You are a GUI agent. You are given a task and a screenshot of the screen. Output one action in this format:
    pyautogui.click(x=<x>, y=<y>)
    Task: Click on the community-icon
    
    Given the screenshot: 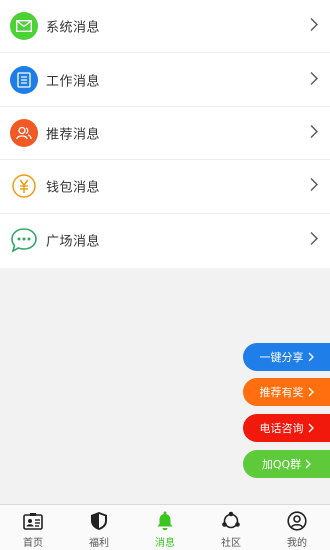 What is the action you would take?
    pyautogui.click(x=231, y=521)
    